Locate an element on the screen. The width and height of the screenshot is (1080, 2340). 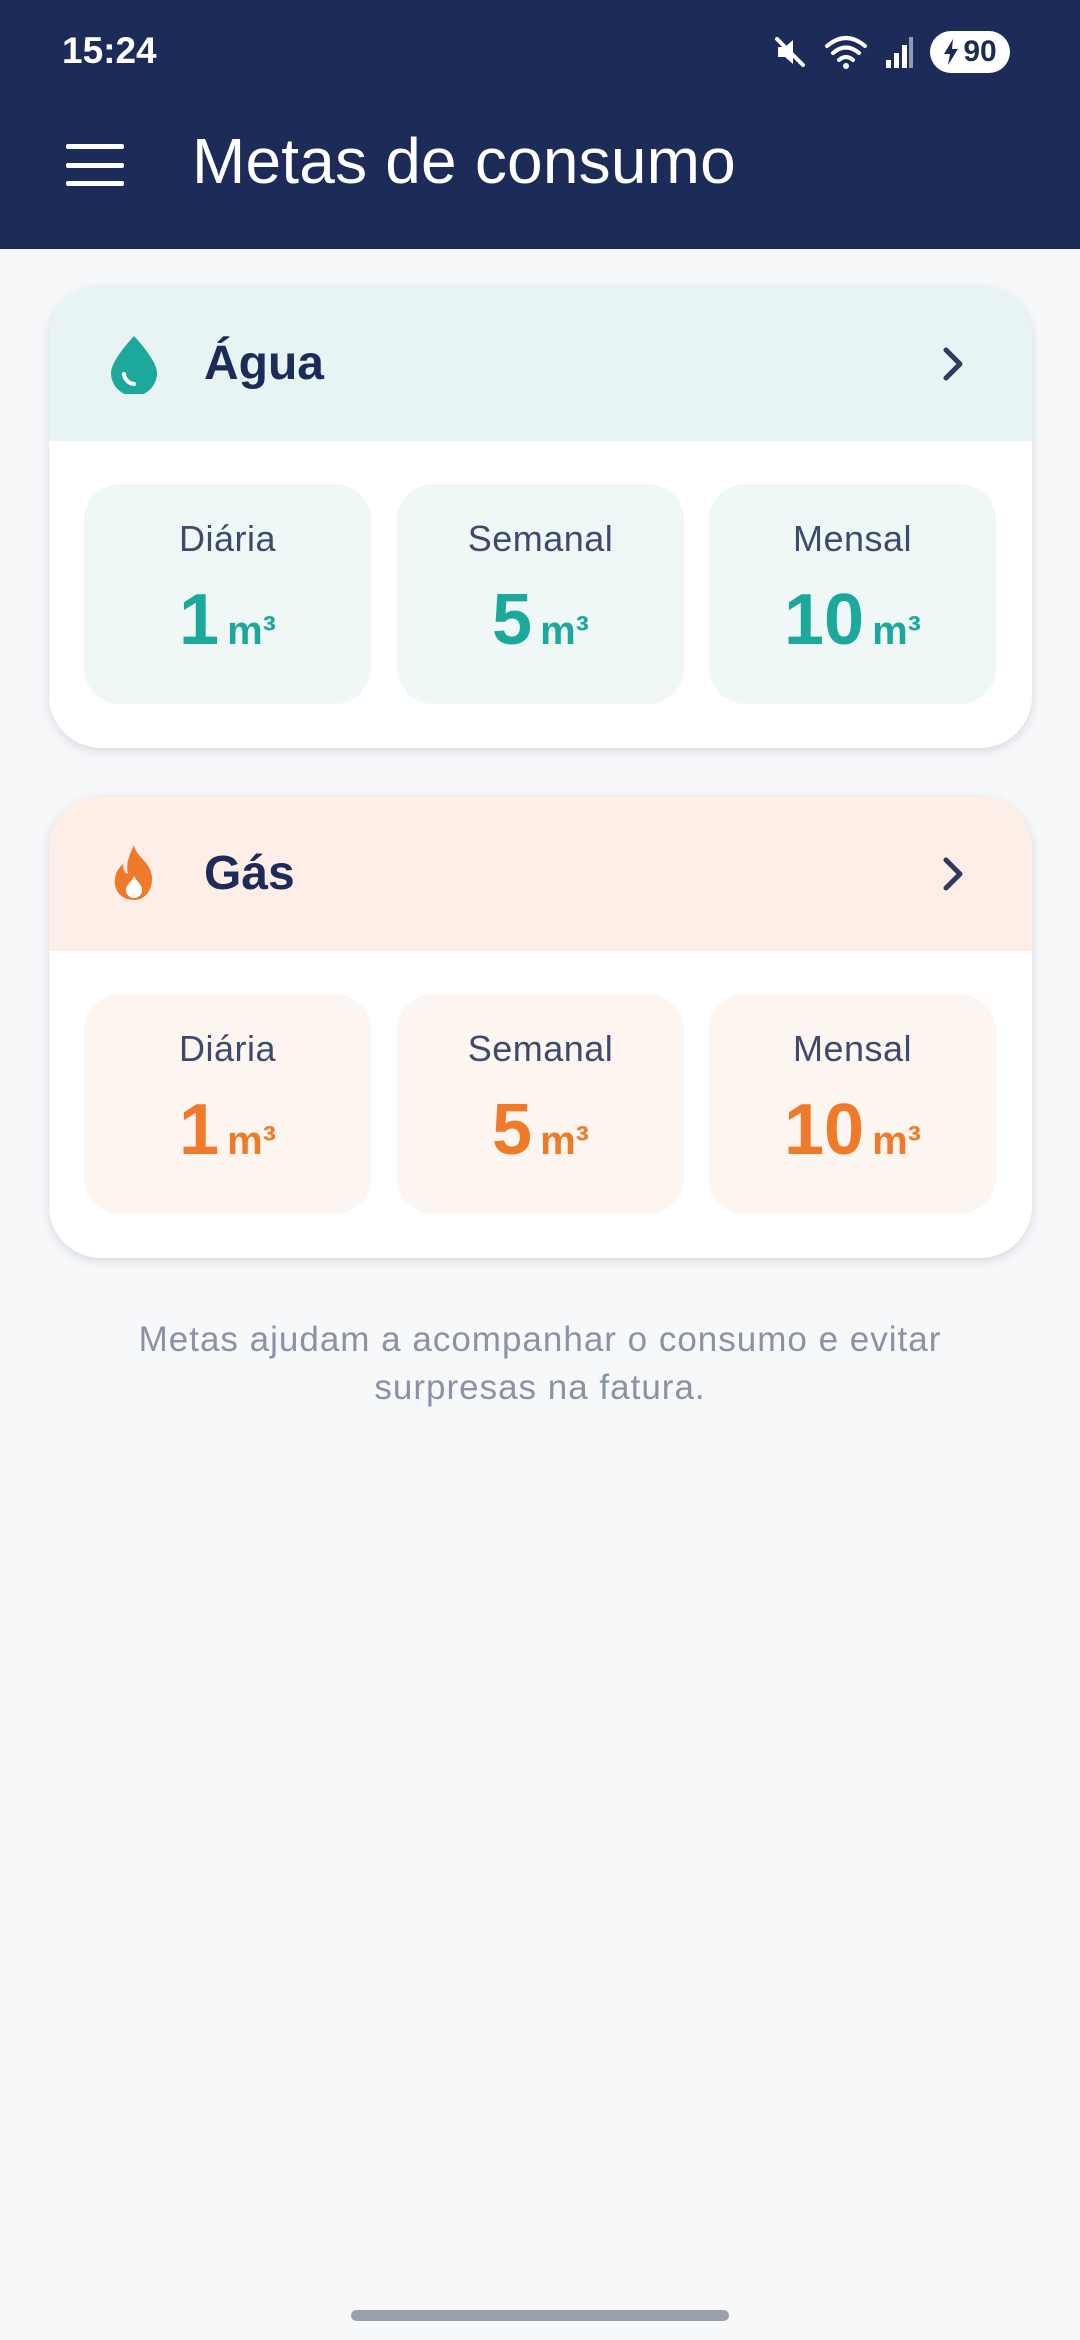
status-icons: 90 is located at coordinates (891, 52).